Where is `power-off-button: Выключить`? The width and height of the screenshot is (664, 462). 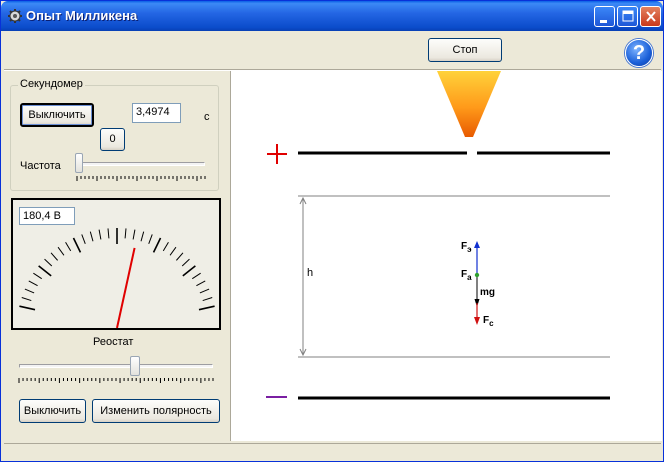 power-off-button: Выключить is located at coordinates (52, 411).